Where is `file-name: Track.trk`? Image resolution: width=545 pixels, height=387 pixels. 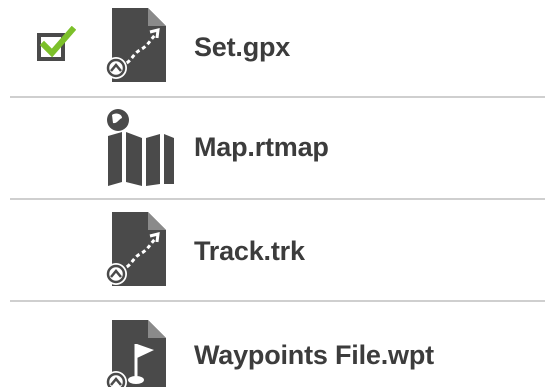
file-name: Track.trk is located at coordinates (249, 251).